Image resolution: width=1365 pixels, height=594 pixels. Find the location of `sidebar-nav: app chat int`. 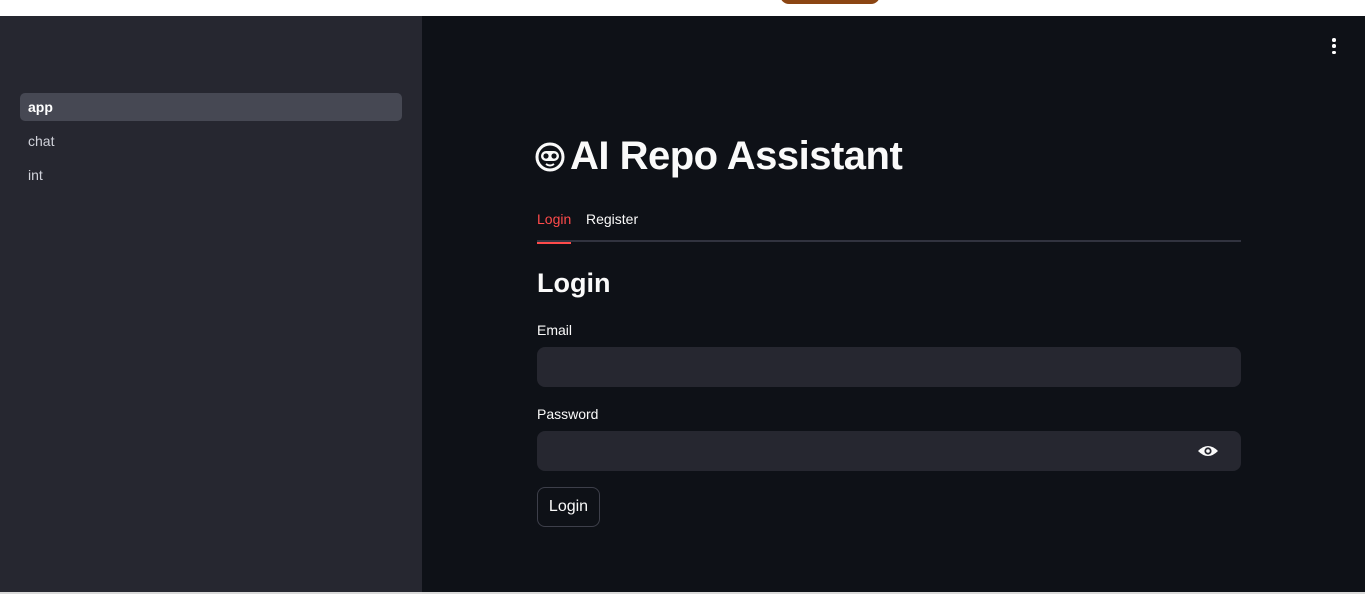

sidebar-nav: app chat int is located at coordinates (211, 144).